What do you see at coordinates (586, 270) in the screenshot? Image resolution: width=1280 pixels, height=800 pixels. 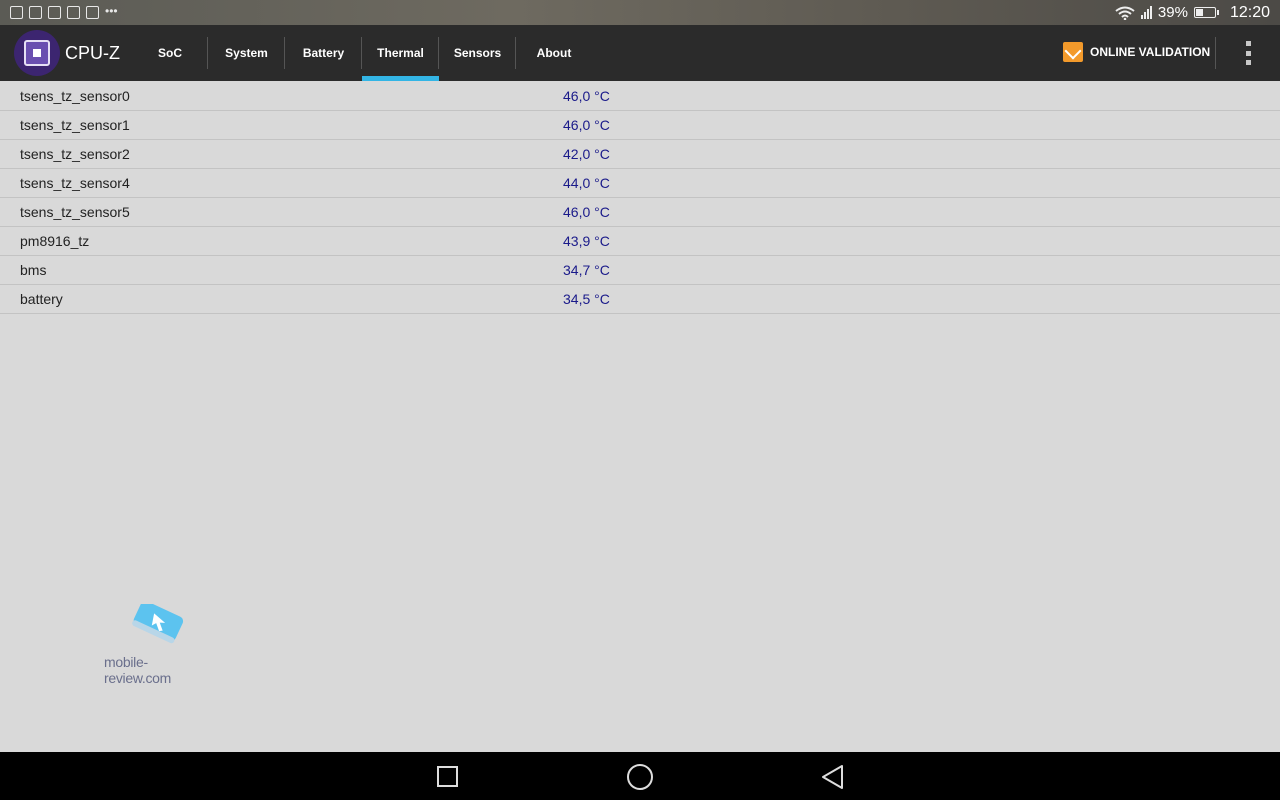 I see `sensor-value: 34,7 °C` at bounding box center [586, 270].